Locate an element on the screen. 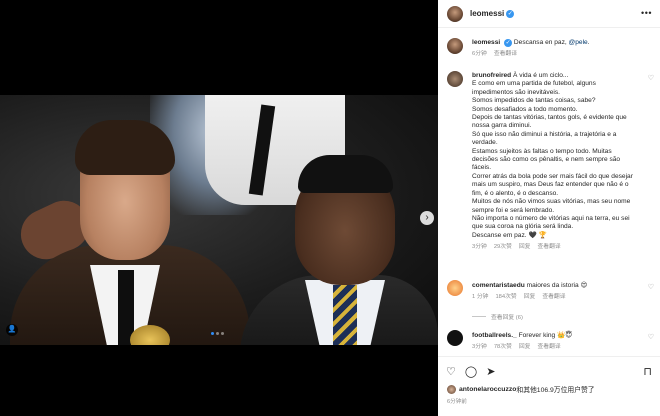 Image resolution: width=660 pixels, height=416 pixels. heart-icon: ♡ is located at coordinates (451, 371).